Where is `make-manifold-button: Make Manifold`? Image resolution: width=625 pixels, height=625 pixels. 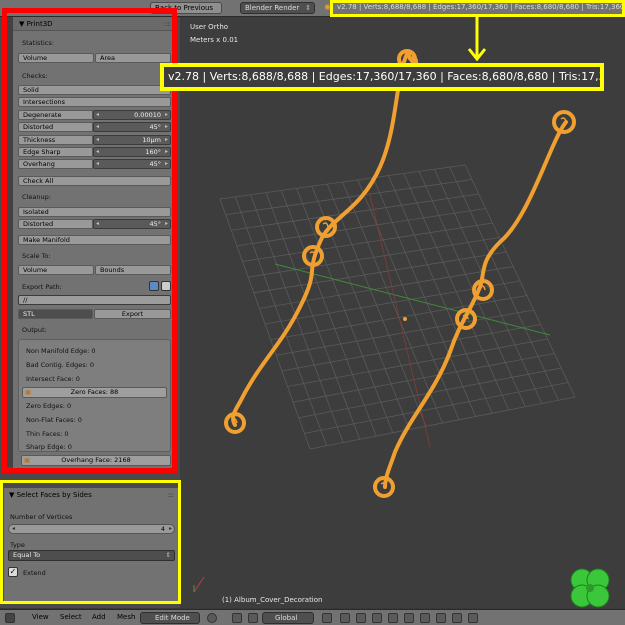
make-manifold-button: Make Manifold is located at coordinates (94, 240).